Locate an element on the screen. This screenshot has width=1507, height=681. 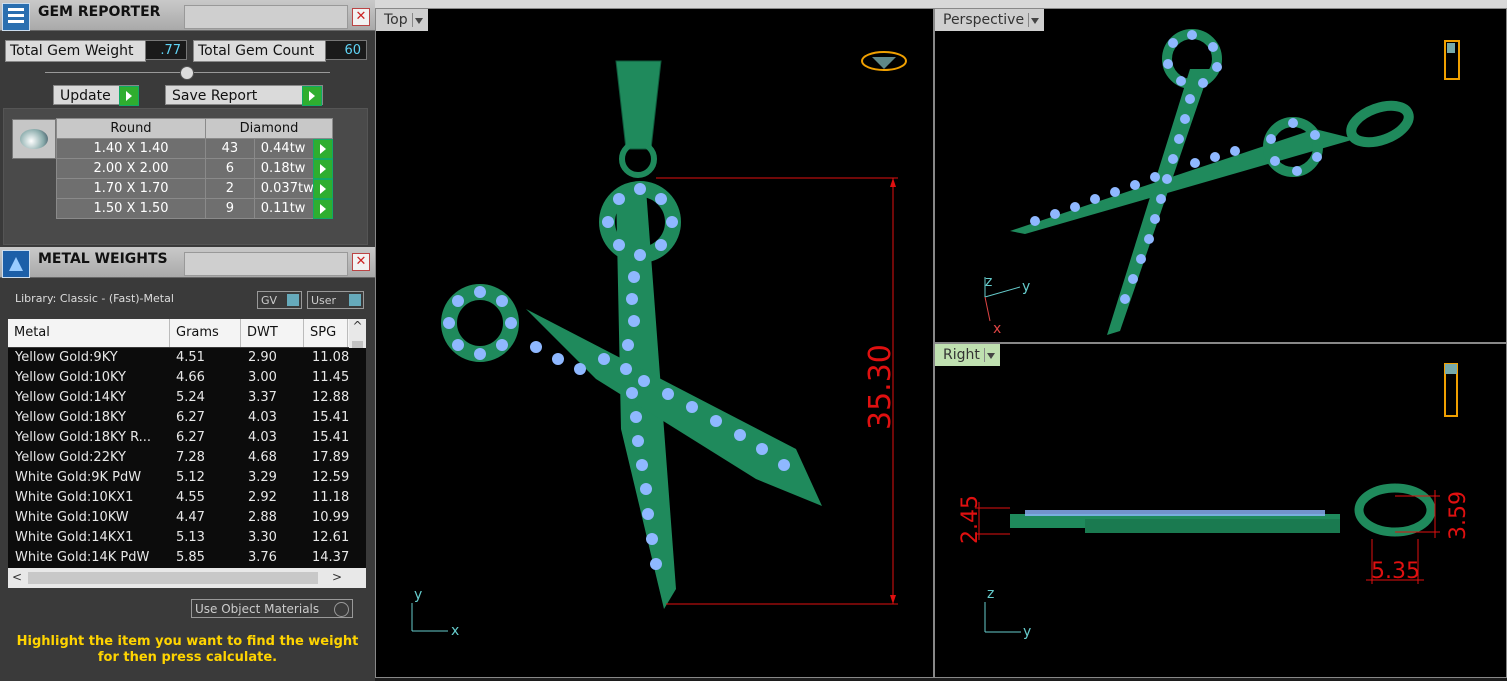
gem-reporter-tab-area is located at coordinates (266, 17).